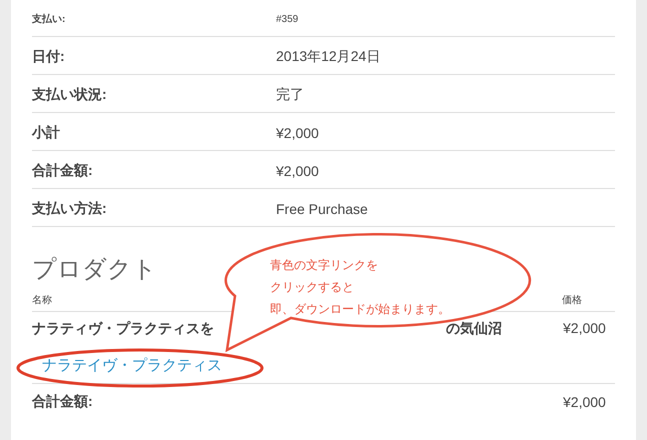 The height and width of the screenshot is (440, 647). I want to click on product-name: ナラティヴ・プラクティスを, so click(123, 329).